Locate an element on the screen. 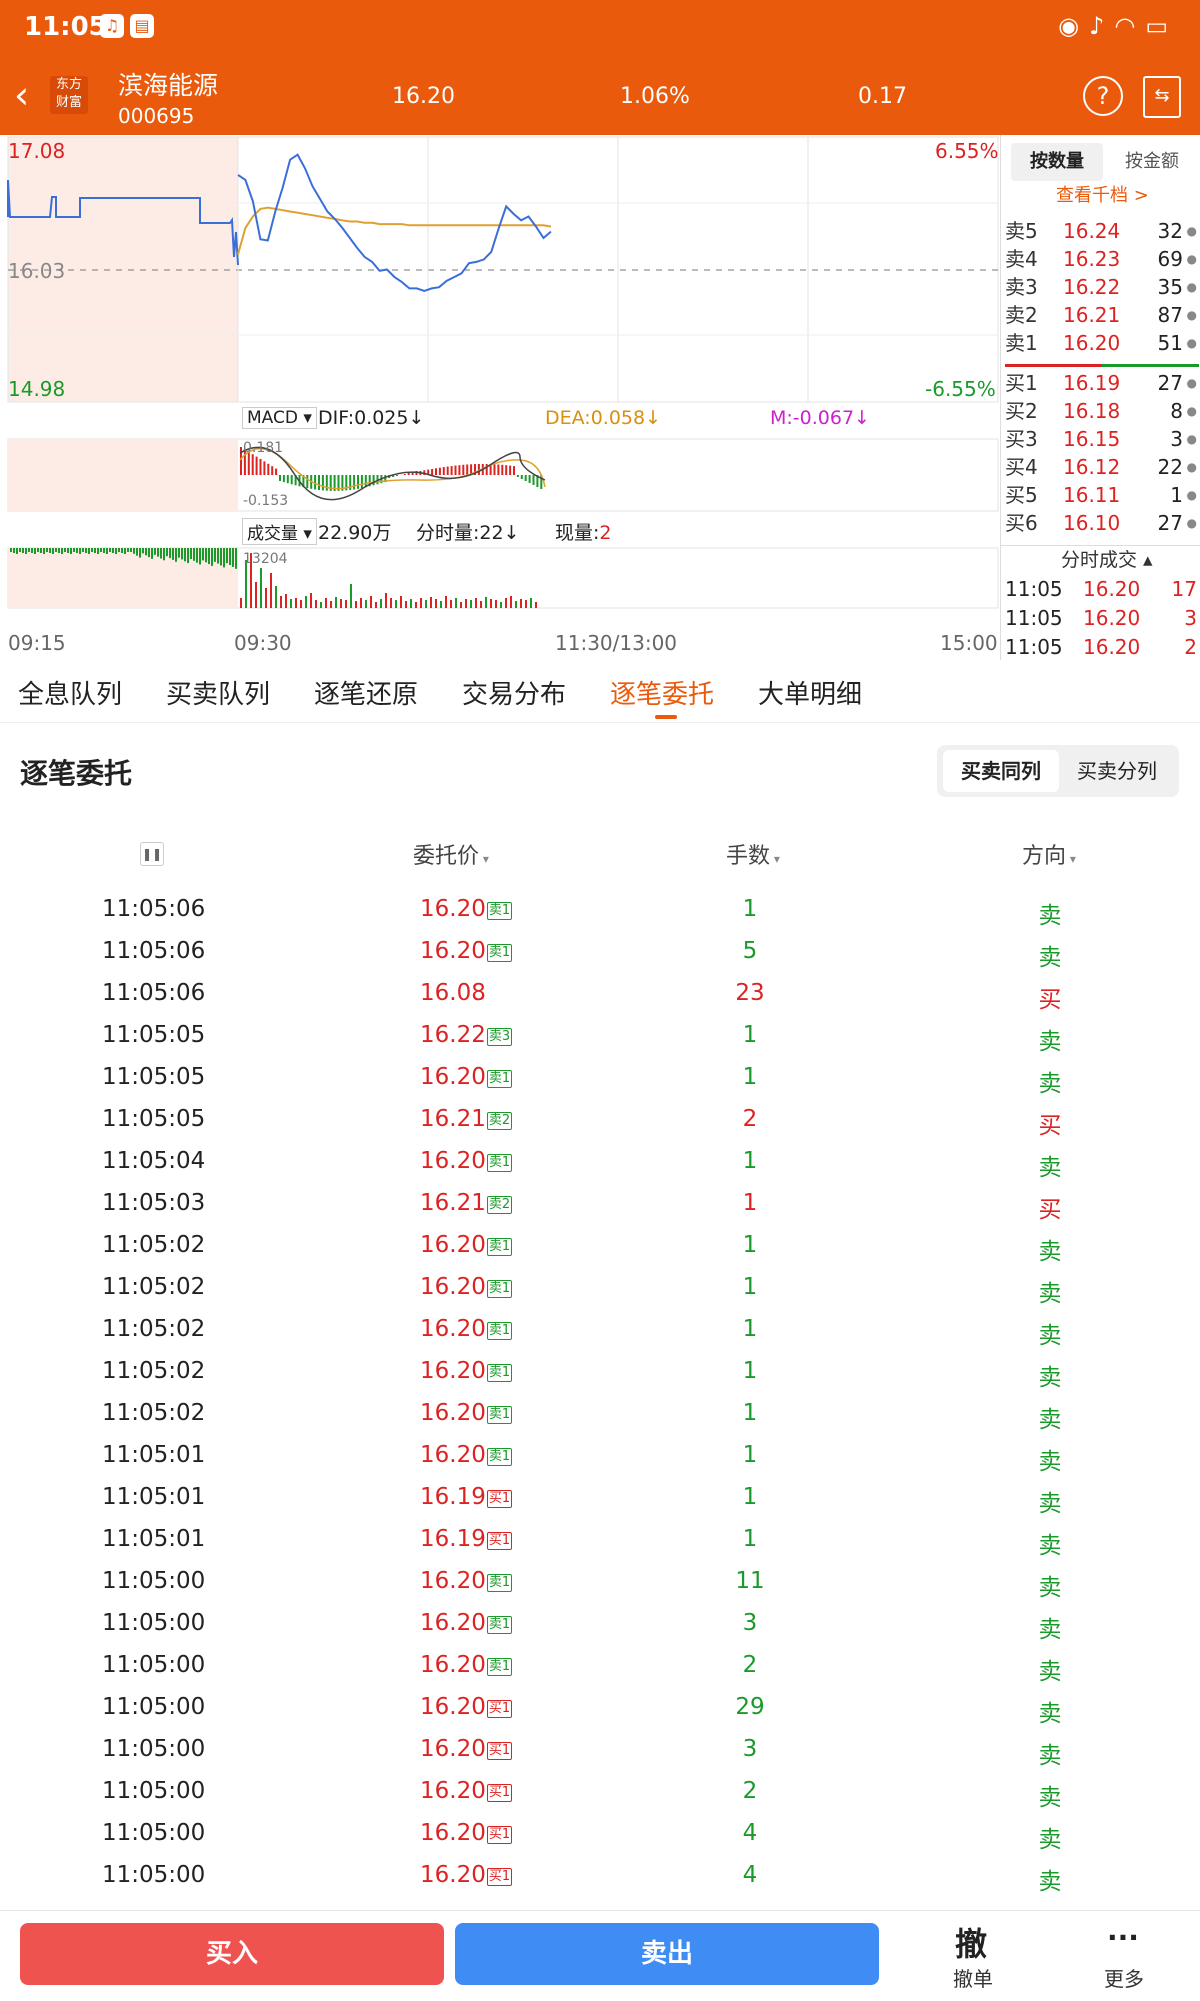  trades-title: 分时成交 ▴ is located at coordinates (1107, 558).